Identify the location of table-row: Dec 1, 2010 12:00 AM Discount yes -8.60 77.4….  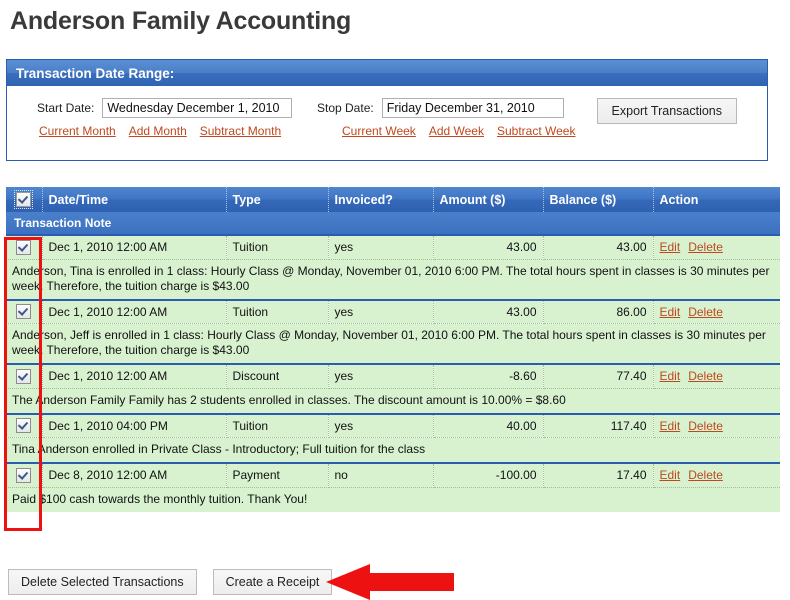
(393, 376).